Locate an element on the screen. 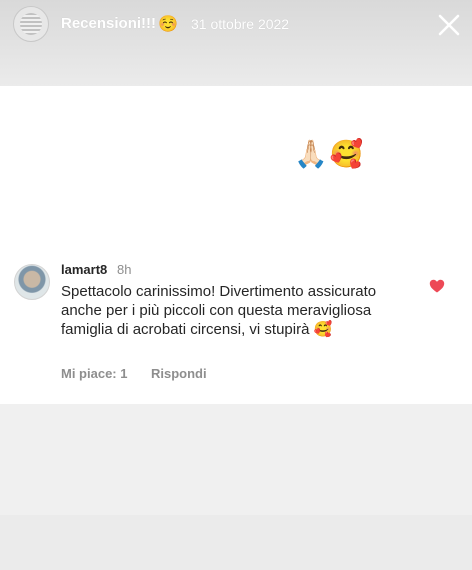 This screenshot has width=472, height=570. close-button is located at coordinates (449, 25).